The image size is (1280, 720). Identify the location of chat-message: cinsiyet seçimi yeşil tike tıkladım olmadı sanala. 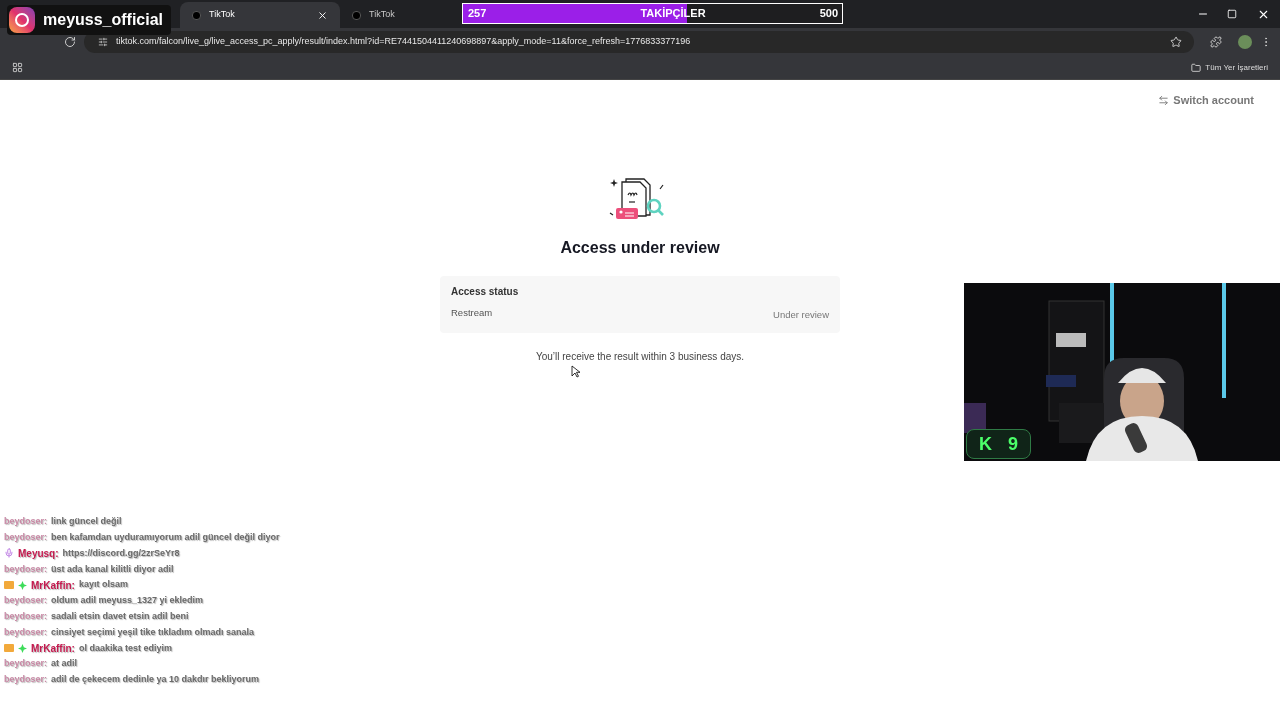
(153, 632).